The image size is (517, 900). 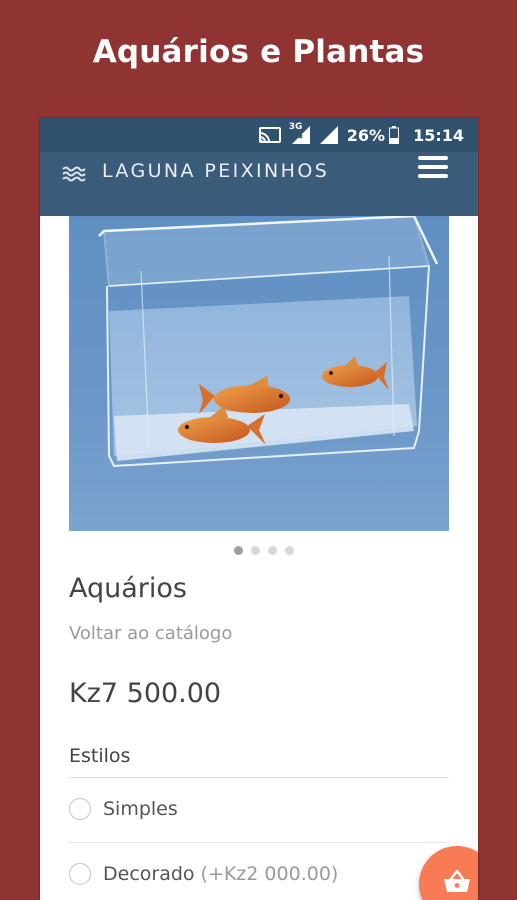 What do you see at coordinates (295, 127) in the screenshot?
I see `network-type-label: 3G` at bounding box center [295, 127].